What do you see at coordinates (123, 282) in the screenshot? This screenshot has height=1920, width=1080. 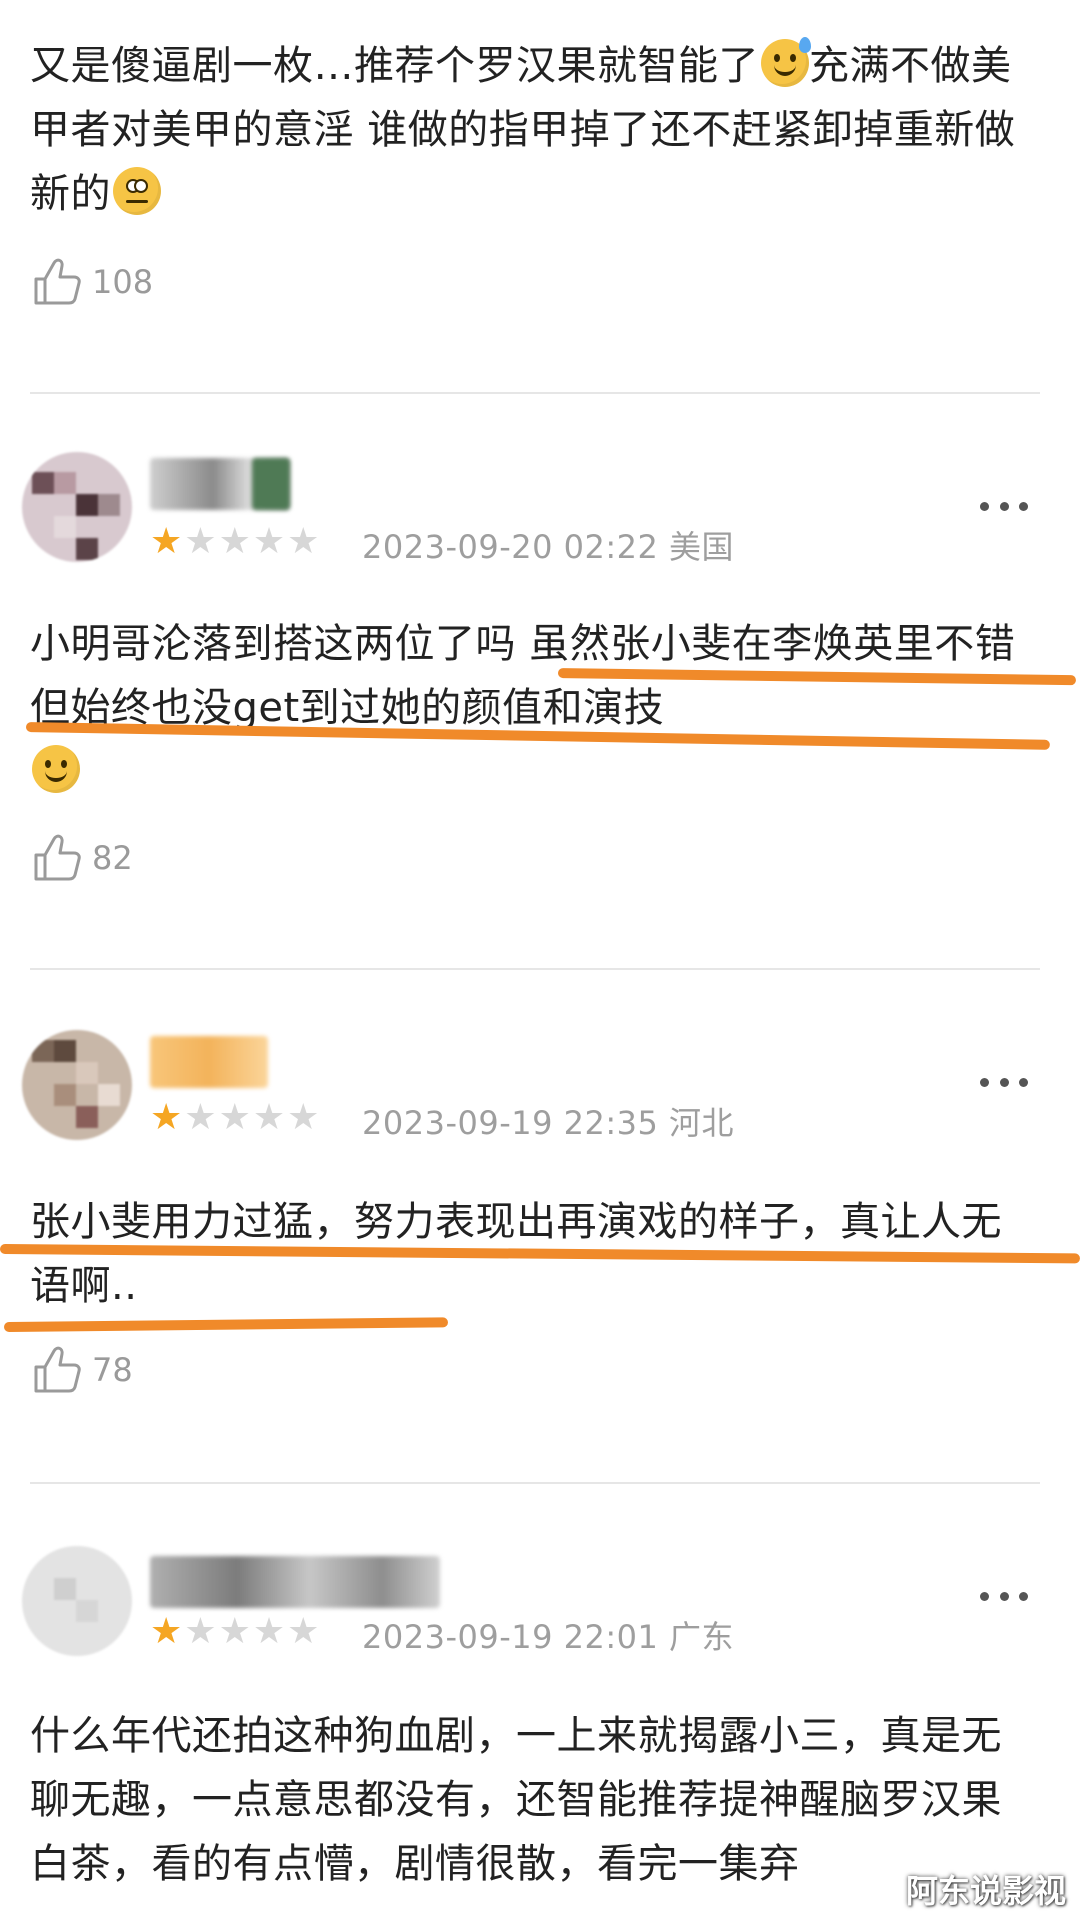 I see `comment-1-like-count: 108` at bounding box center [123, 282].